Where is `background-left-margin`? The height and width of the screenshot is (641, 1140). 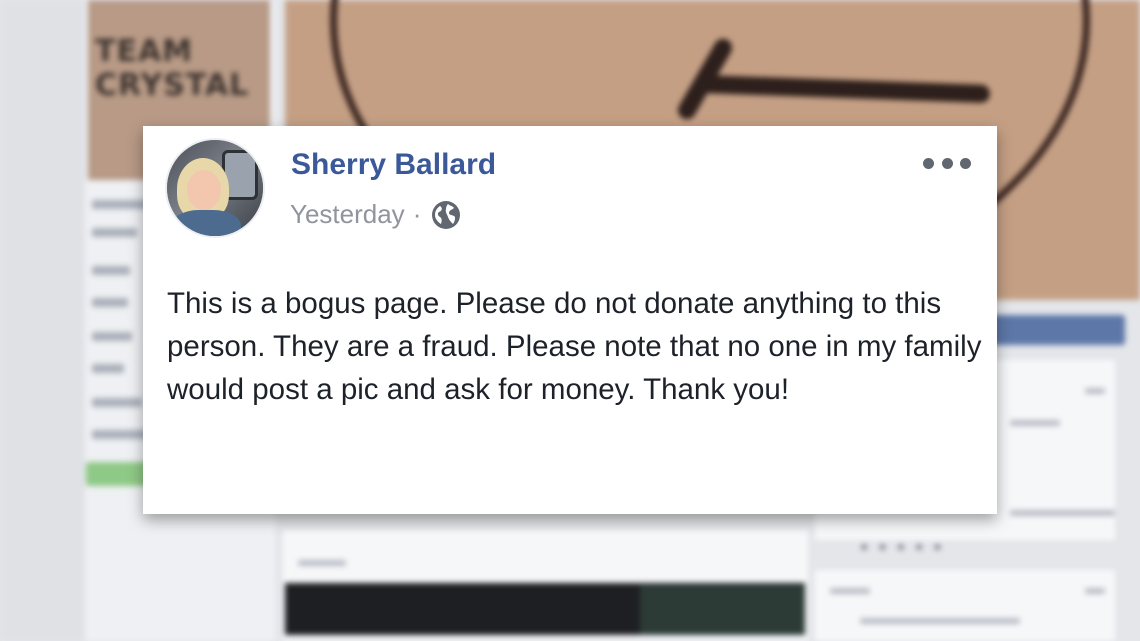
background-left-margin is located at coordinates (42, 320).